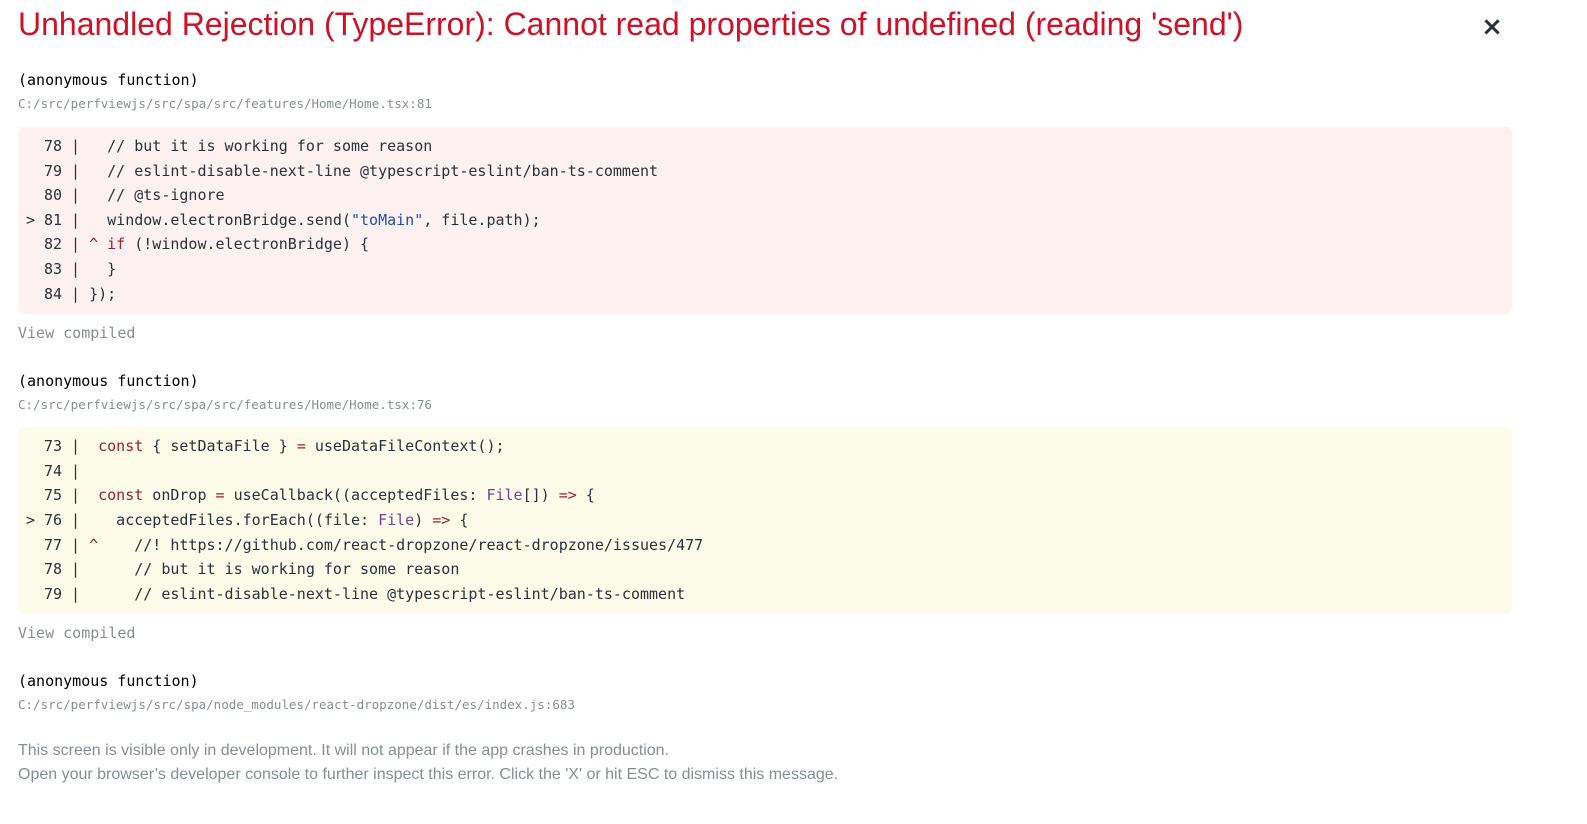 The height and width of the screenshot is (824, 1587). I want to click on code-line: 82 | ^ if (!window.electronBridge) {, so click(206, 244).